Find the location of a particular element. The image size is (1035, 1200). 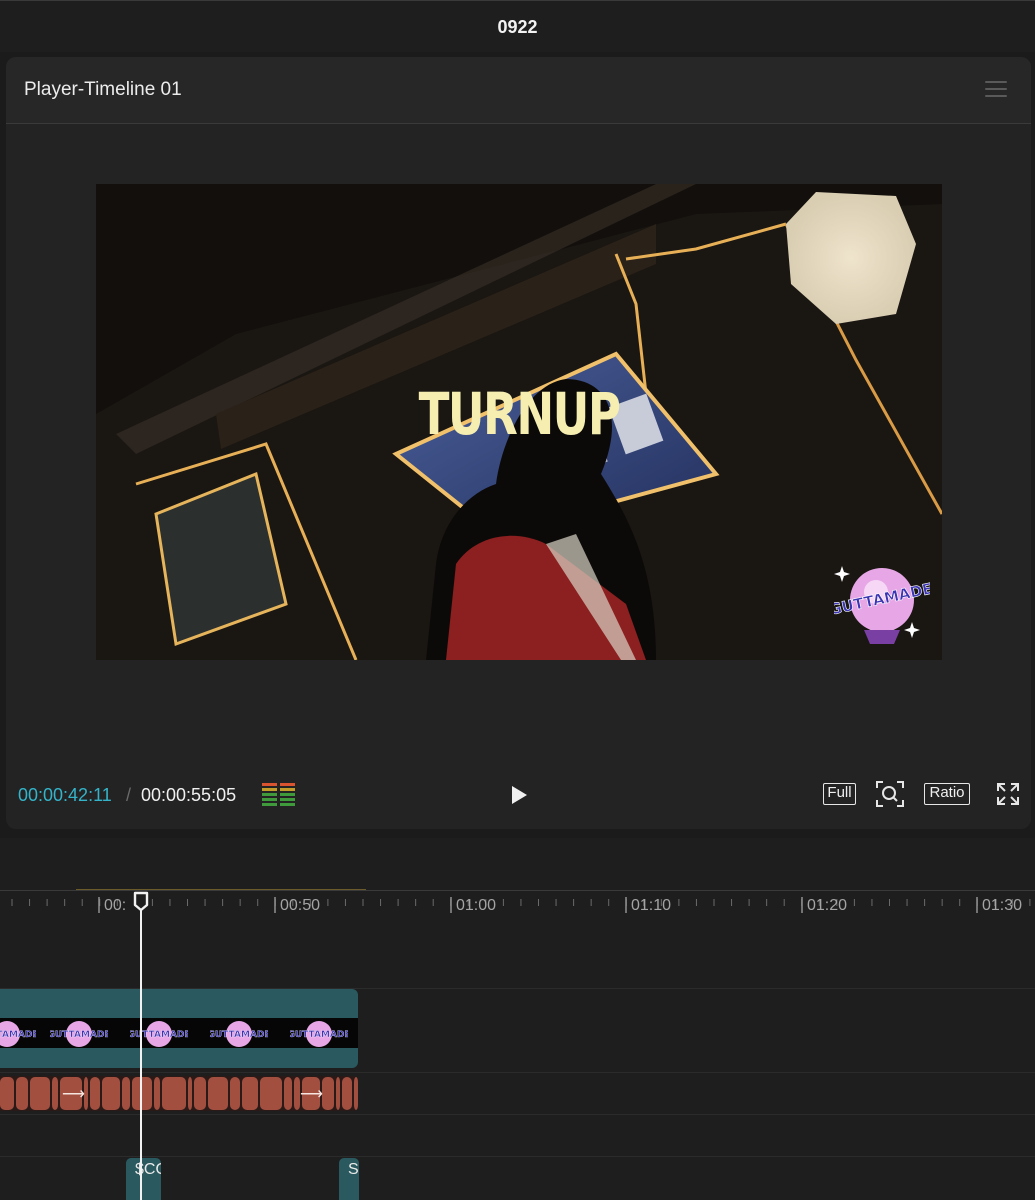

ruler-label: 00:50 is located at coordinates (300, 905).